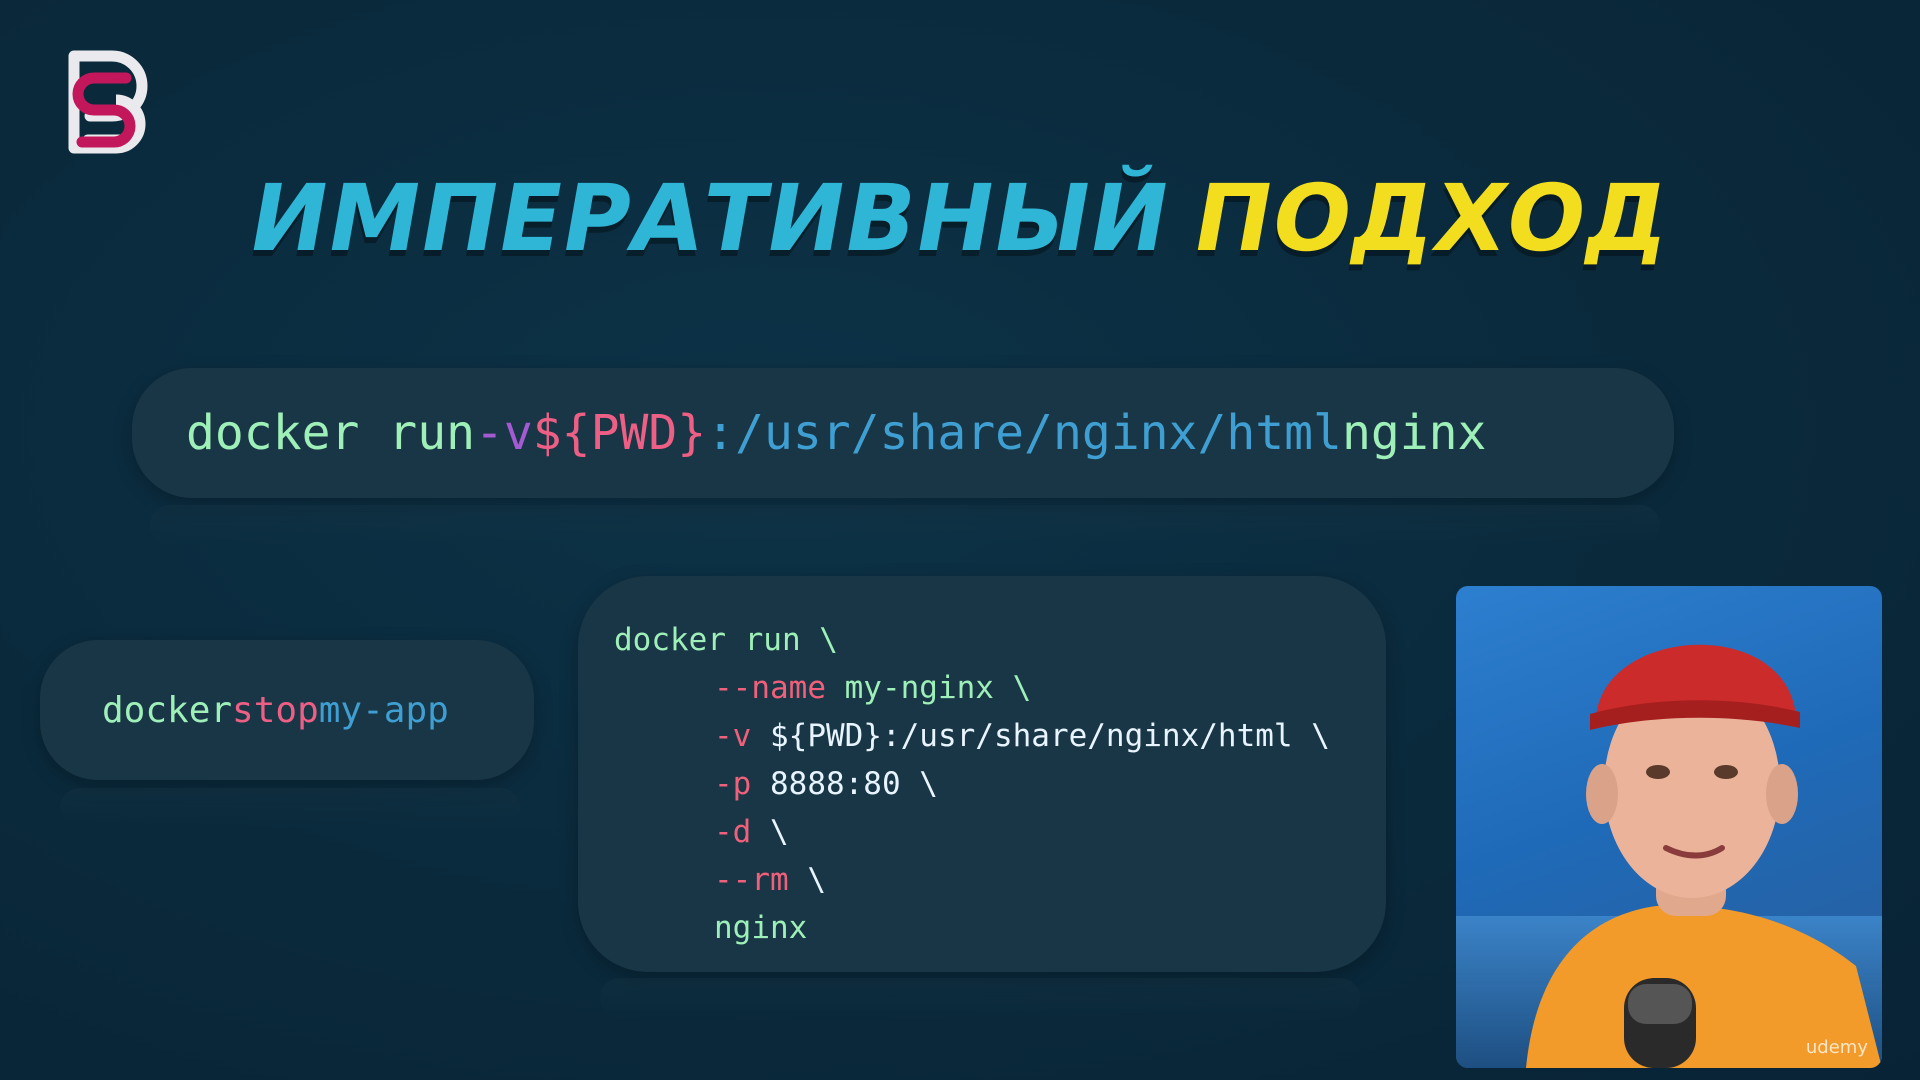 The height and width of the screenshot is (1080, 1920). Describe the element at coordinates (1414, 433) in the screenshot. I see `main-command-image: nginx` at that location.